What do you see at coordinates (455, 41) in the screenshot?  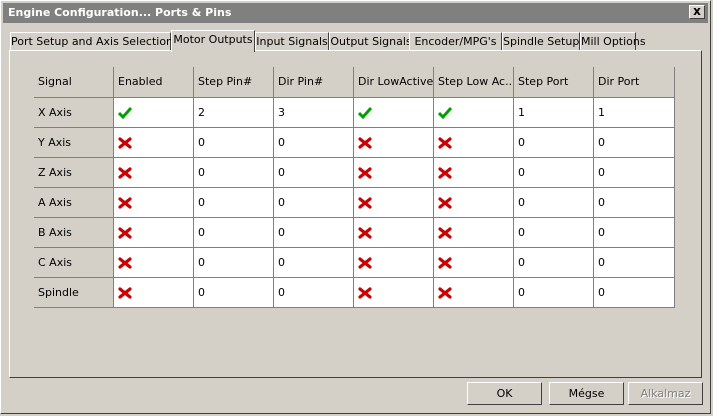 I see `tab-encoder-mpg-s: Encoder/MPG's` at bounding box center [455, 41].